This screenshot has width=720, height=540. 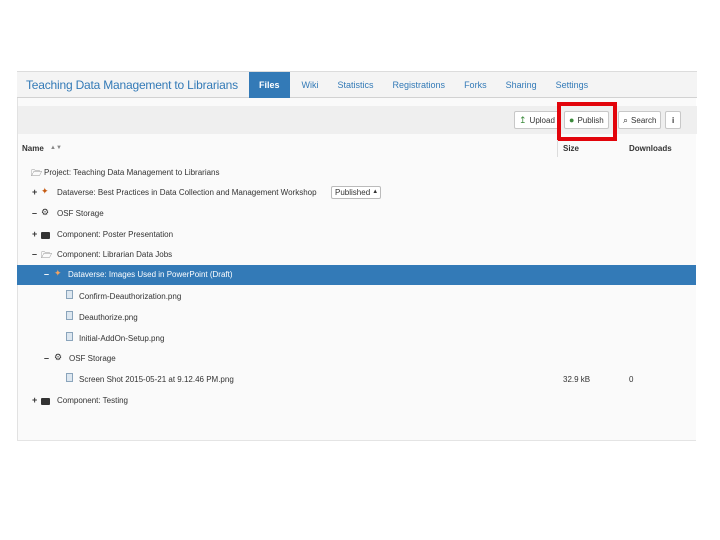 I want to click on tab-statistics: Statistics, so click(x=356, y=85).